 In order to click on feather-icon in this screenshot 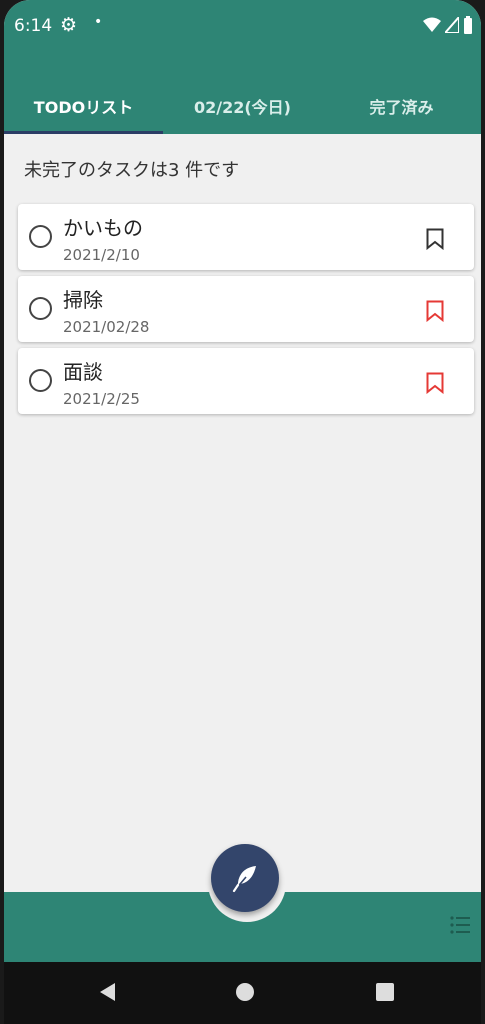, I will do `click(244, 879)`.